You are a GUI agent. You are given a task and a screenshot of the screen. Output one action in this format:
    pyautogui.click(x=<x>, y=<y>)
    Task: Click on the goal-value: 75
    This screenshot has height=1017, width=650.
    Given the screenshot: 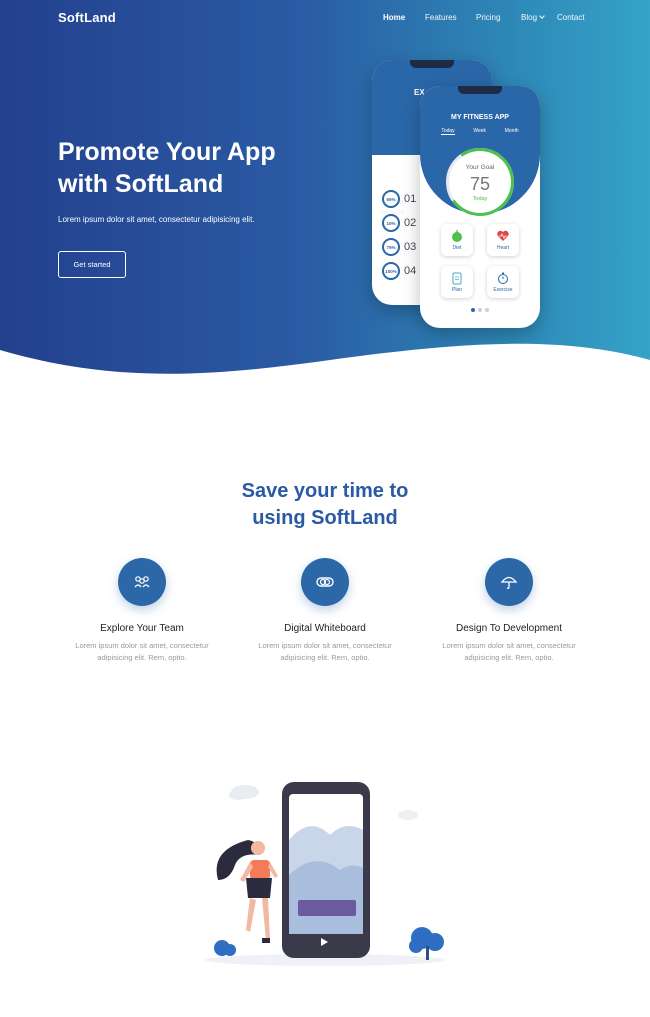 What is the action you would take?
    pyautogui.click(x=480, y=184)
    